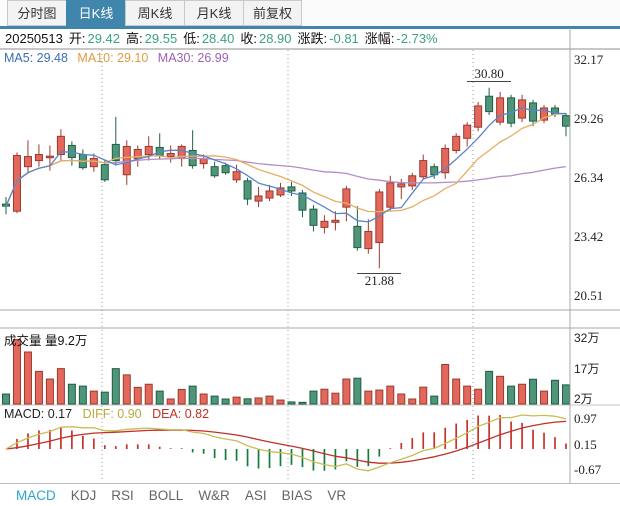  Describe the element at coordinates (112, 414) in the screenshot. I see `diff-value: DIFF: 0.90` at that location.